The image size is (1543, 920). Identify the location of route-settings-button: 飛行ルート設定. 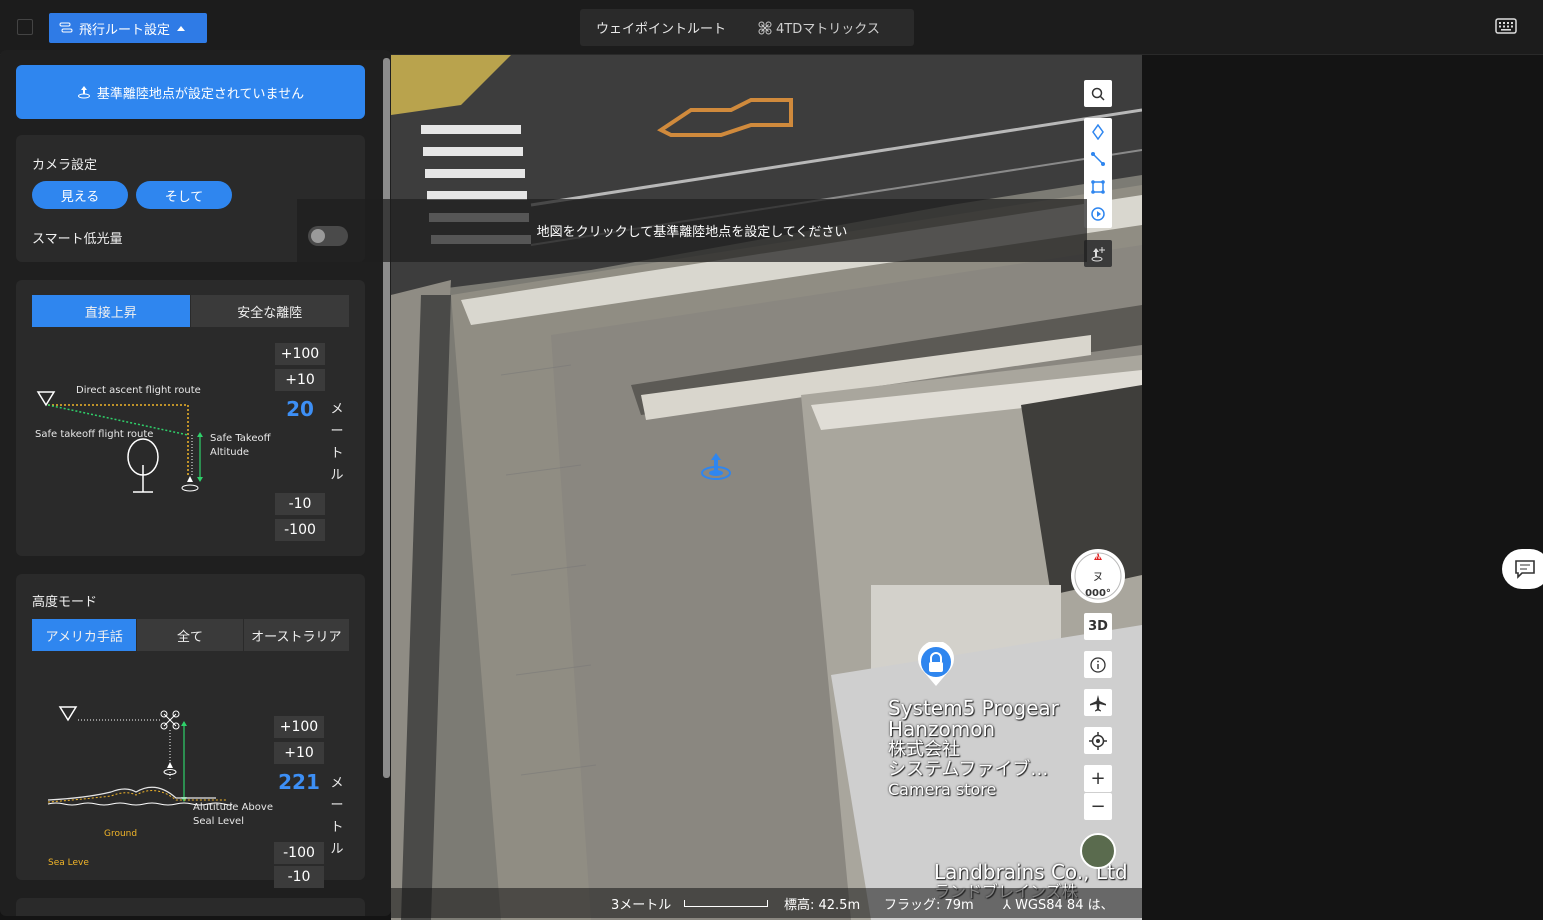
(128, 28).